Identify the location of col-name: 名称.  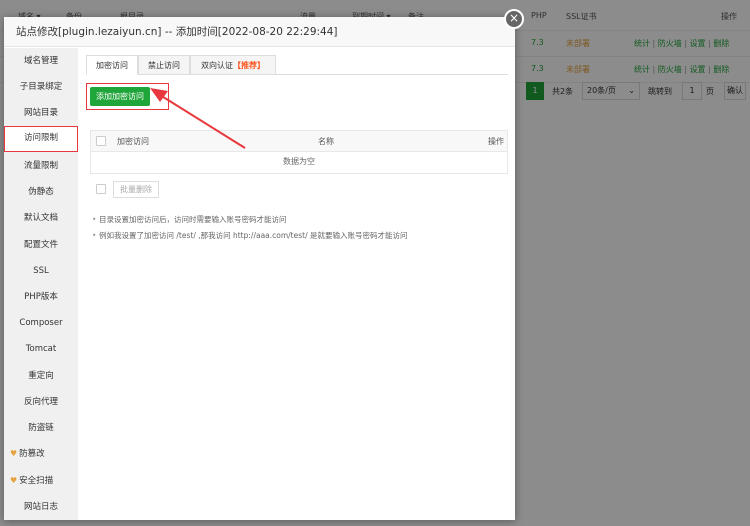
(326, 141).